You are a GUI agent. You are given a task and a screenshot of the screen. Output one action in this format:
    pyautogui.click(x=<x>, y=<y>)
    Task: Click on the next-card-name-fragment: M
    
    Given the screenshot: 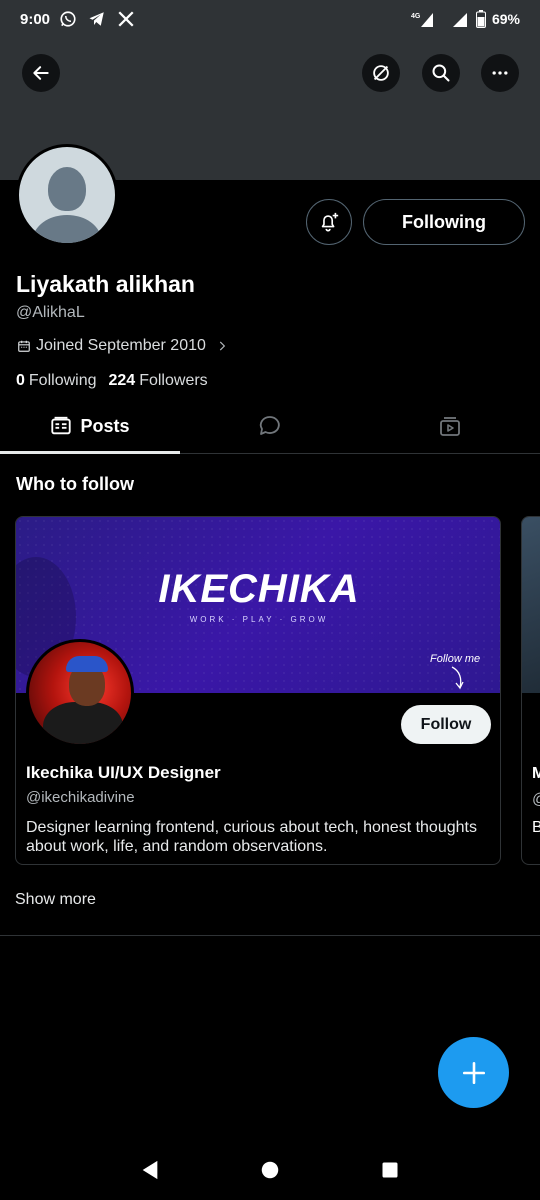 What is the action you would take?
    pyautogui.click(x=536, y=774)
    